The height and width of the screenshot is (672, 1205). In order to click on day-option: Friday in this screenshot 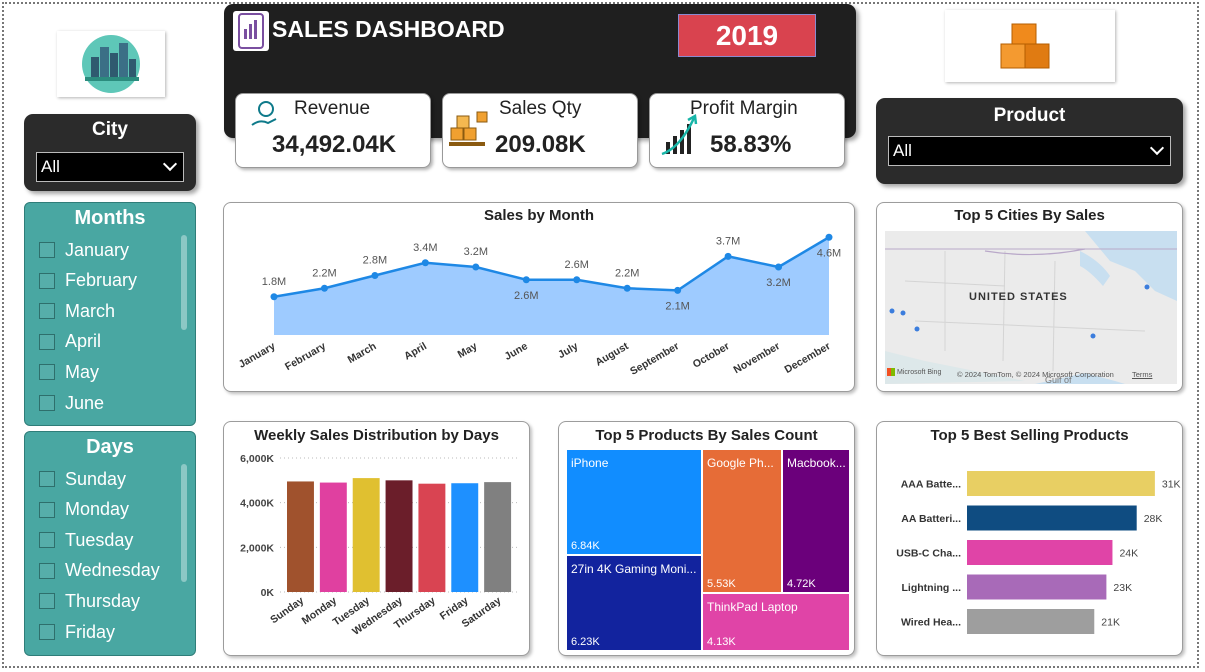, I will do `click(77, 632)`.